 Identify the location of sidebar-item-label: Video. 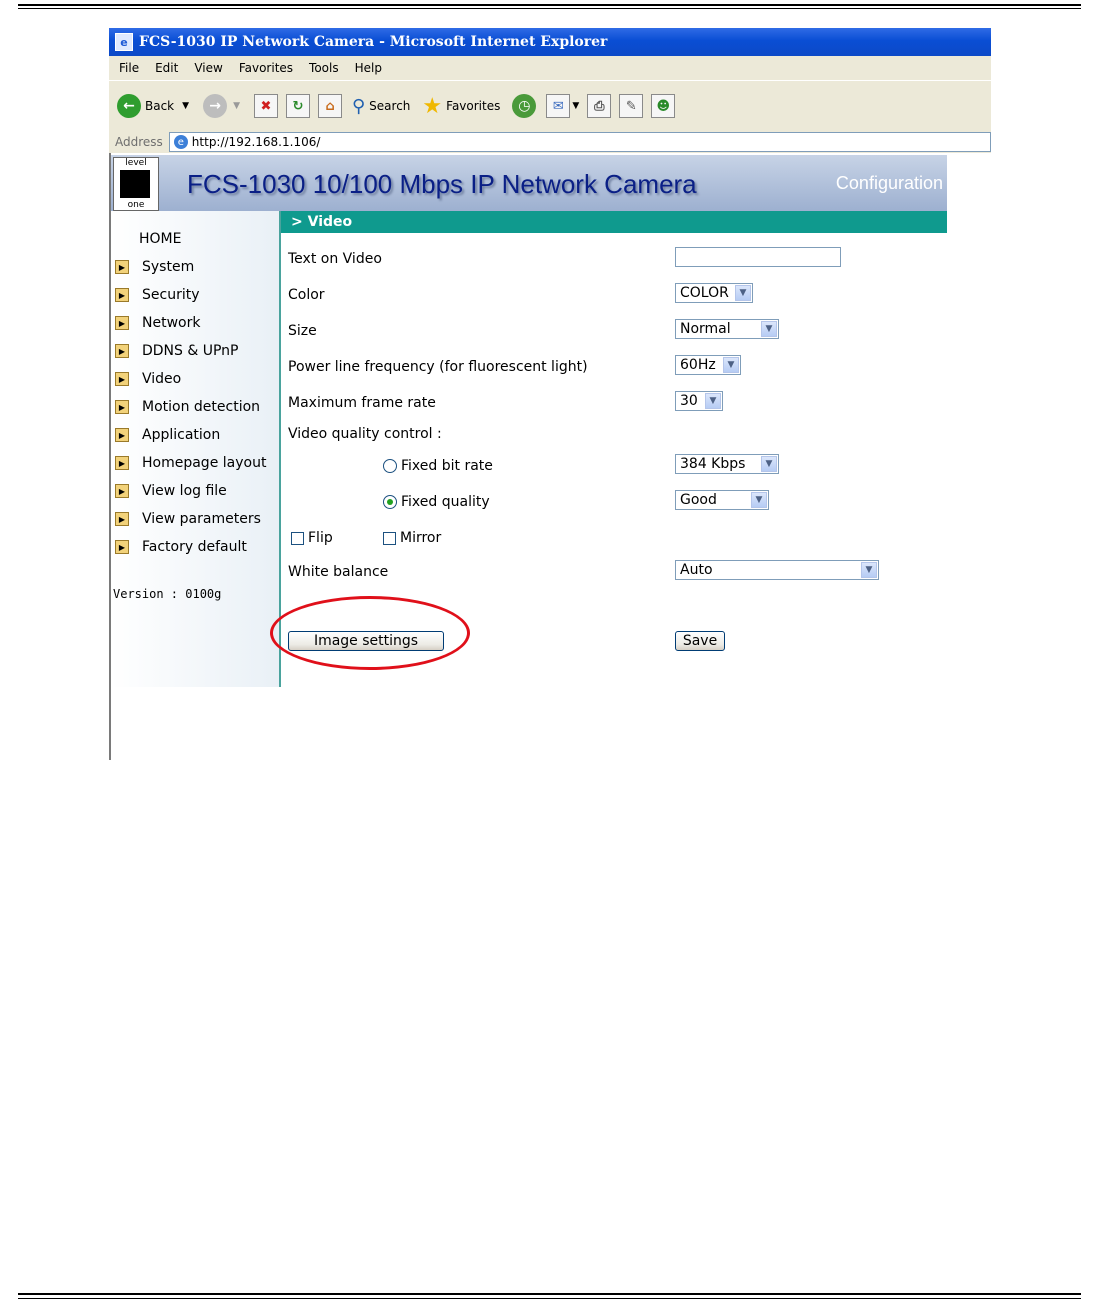
(162, 379).